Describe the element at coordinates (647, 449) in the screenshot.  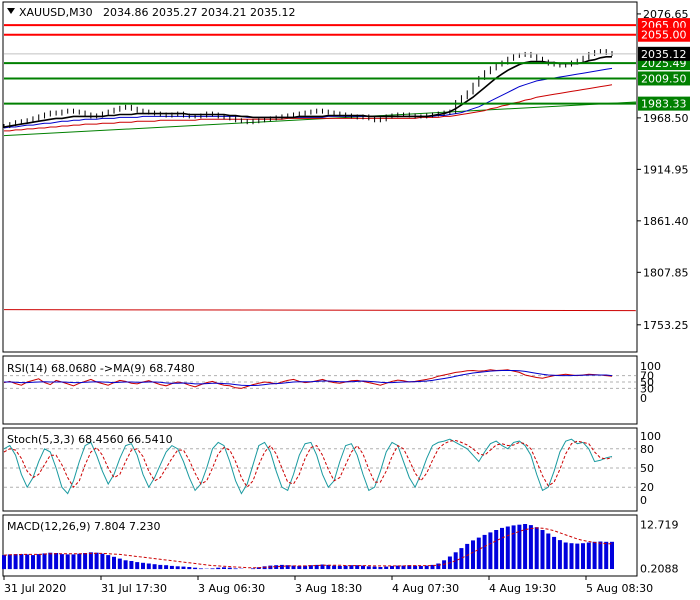
I see `stoch-tick-label: 80` at that location.